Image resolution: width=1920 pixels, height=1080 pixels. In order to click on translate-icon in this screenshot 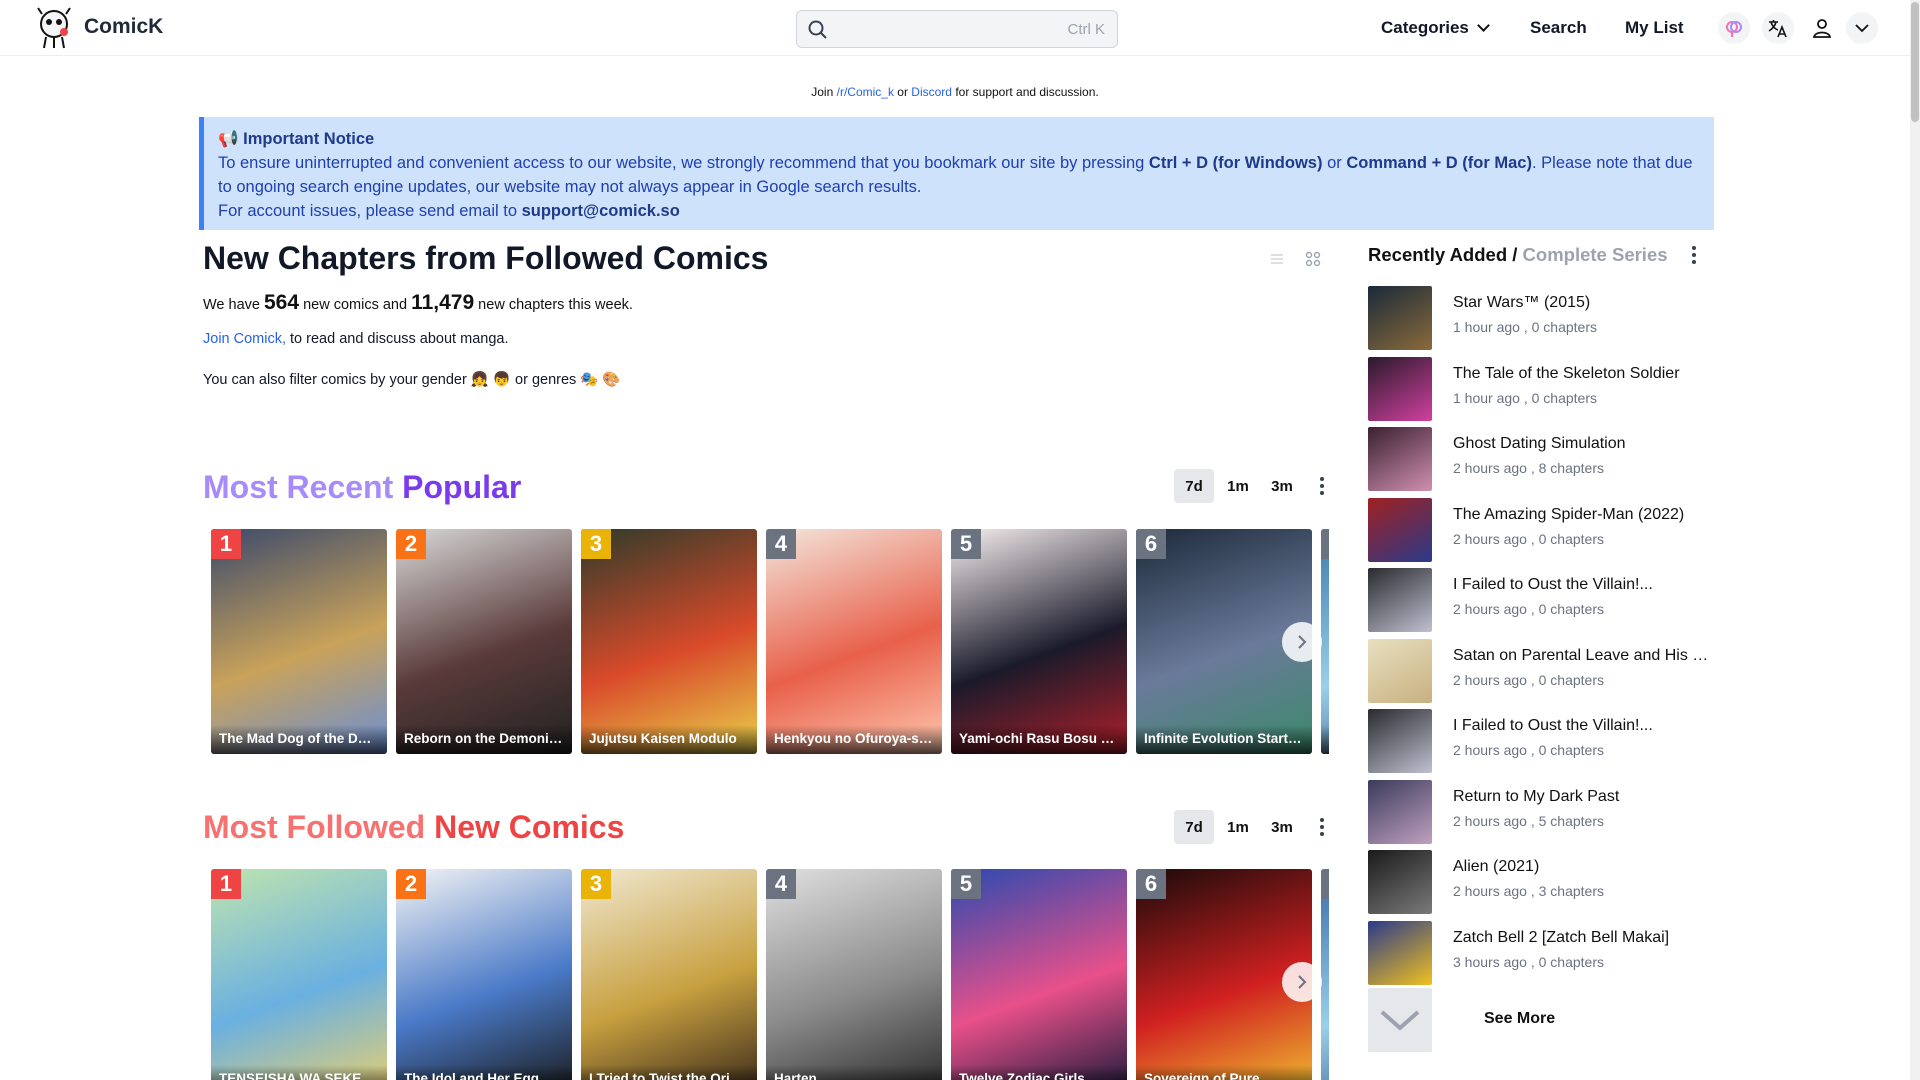, I will do `click(1777, 29)`.